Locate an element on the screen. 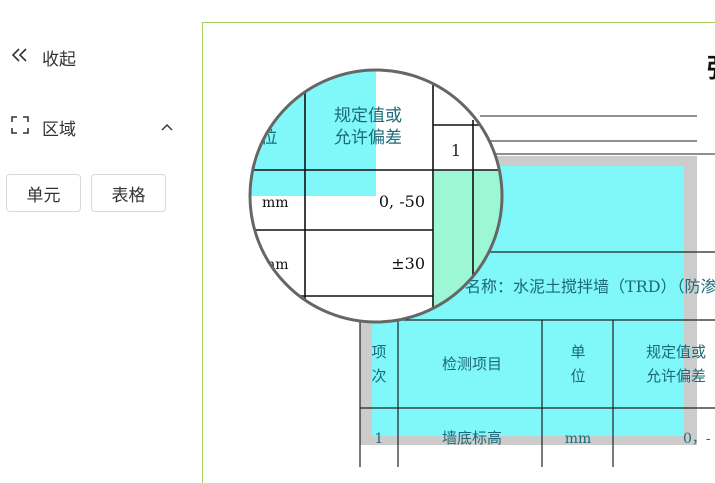 This screenshot has height=483, width=715. row1-item: 墙底标高 is located at coordinates (472, 438).